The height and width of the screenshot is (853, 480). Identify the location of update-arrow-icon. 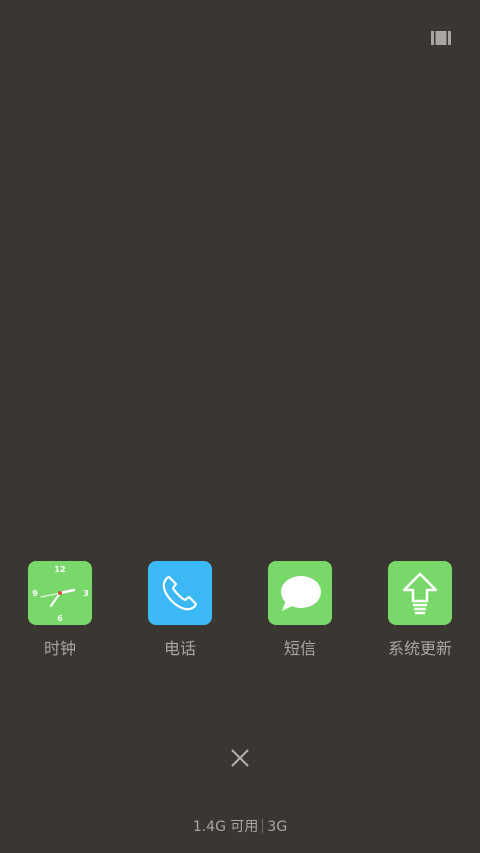
(420, 593).